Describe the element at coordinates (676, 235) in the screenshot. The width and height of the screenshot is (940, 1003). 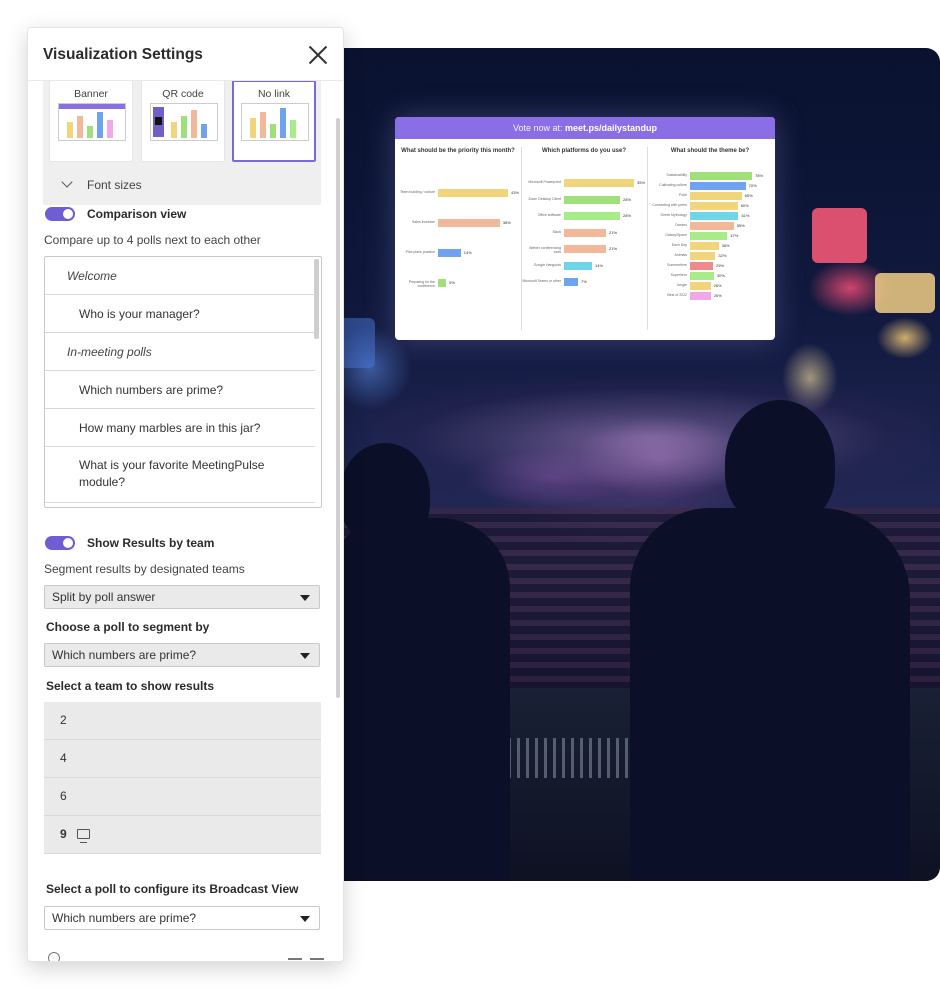
I see `result-bar-label: Galaxy/Space` at that location.